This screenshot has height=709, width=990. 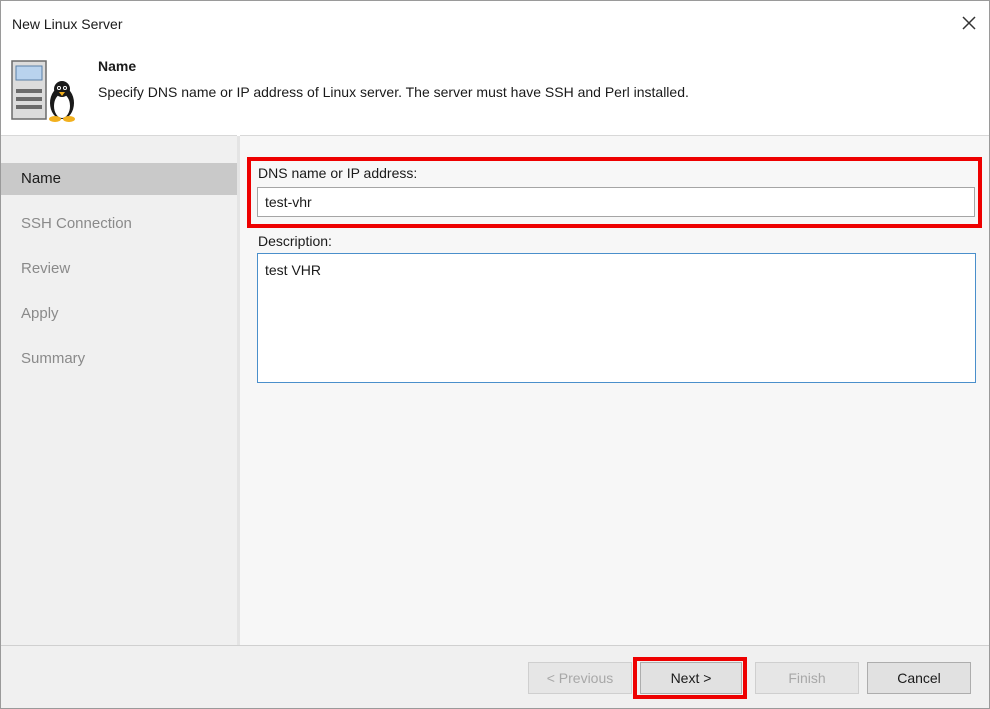 What do you see at coordinates (616, 318) in the screenshot?
I see `description-input: test VHR` at bounding box center [616, 318].